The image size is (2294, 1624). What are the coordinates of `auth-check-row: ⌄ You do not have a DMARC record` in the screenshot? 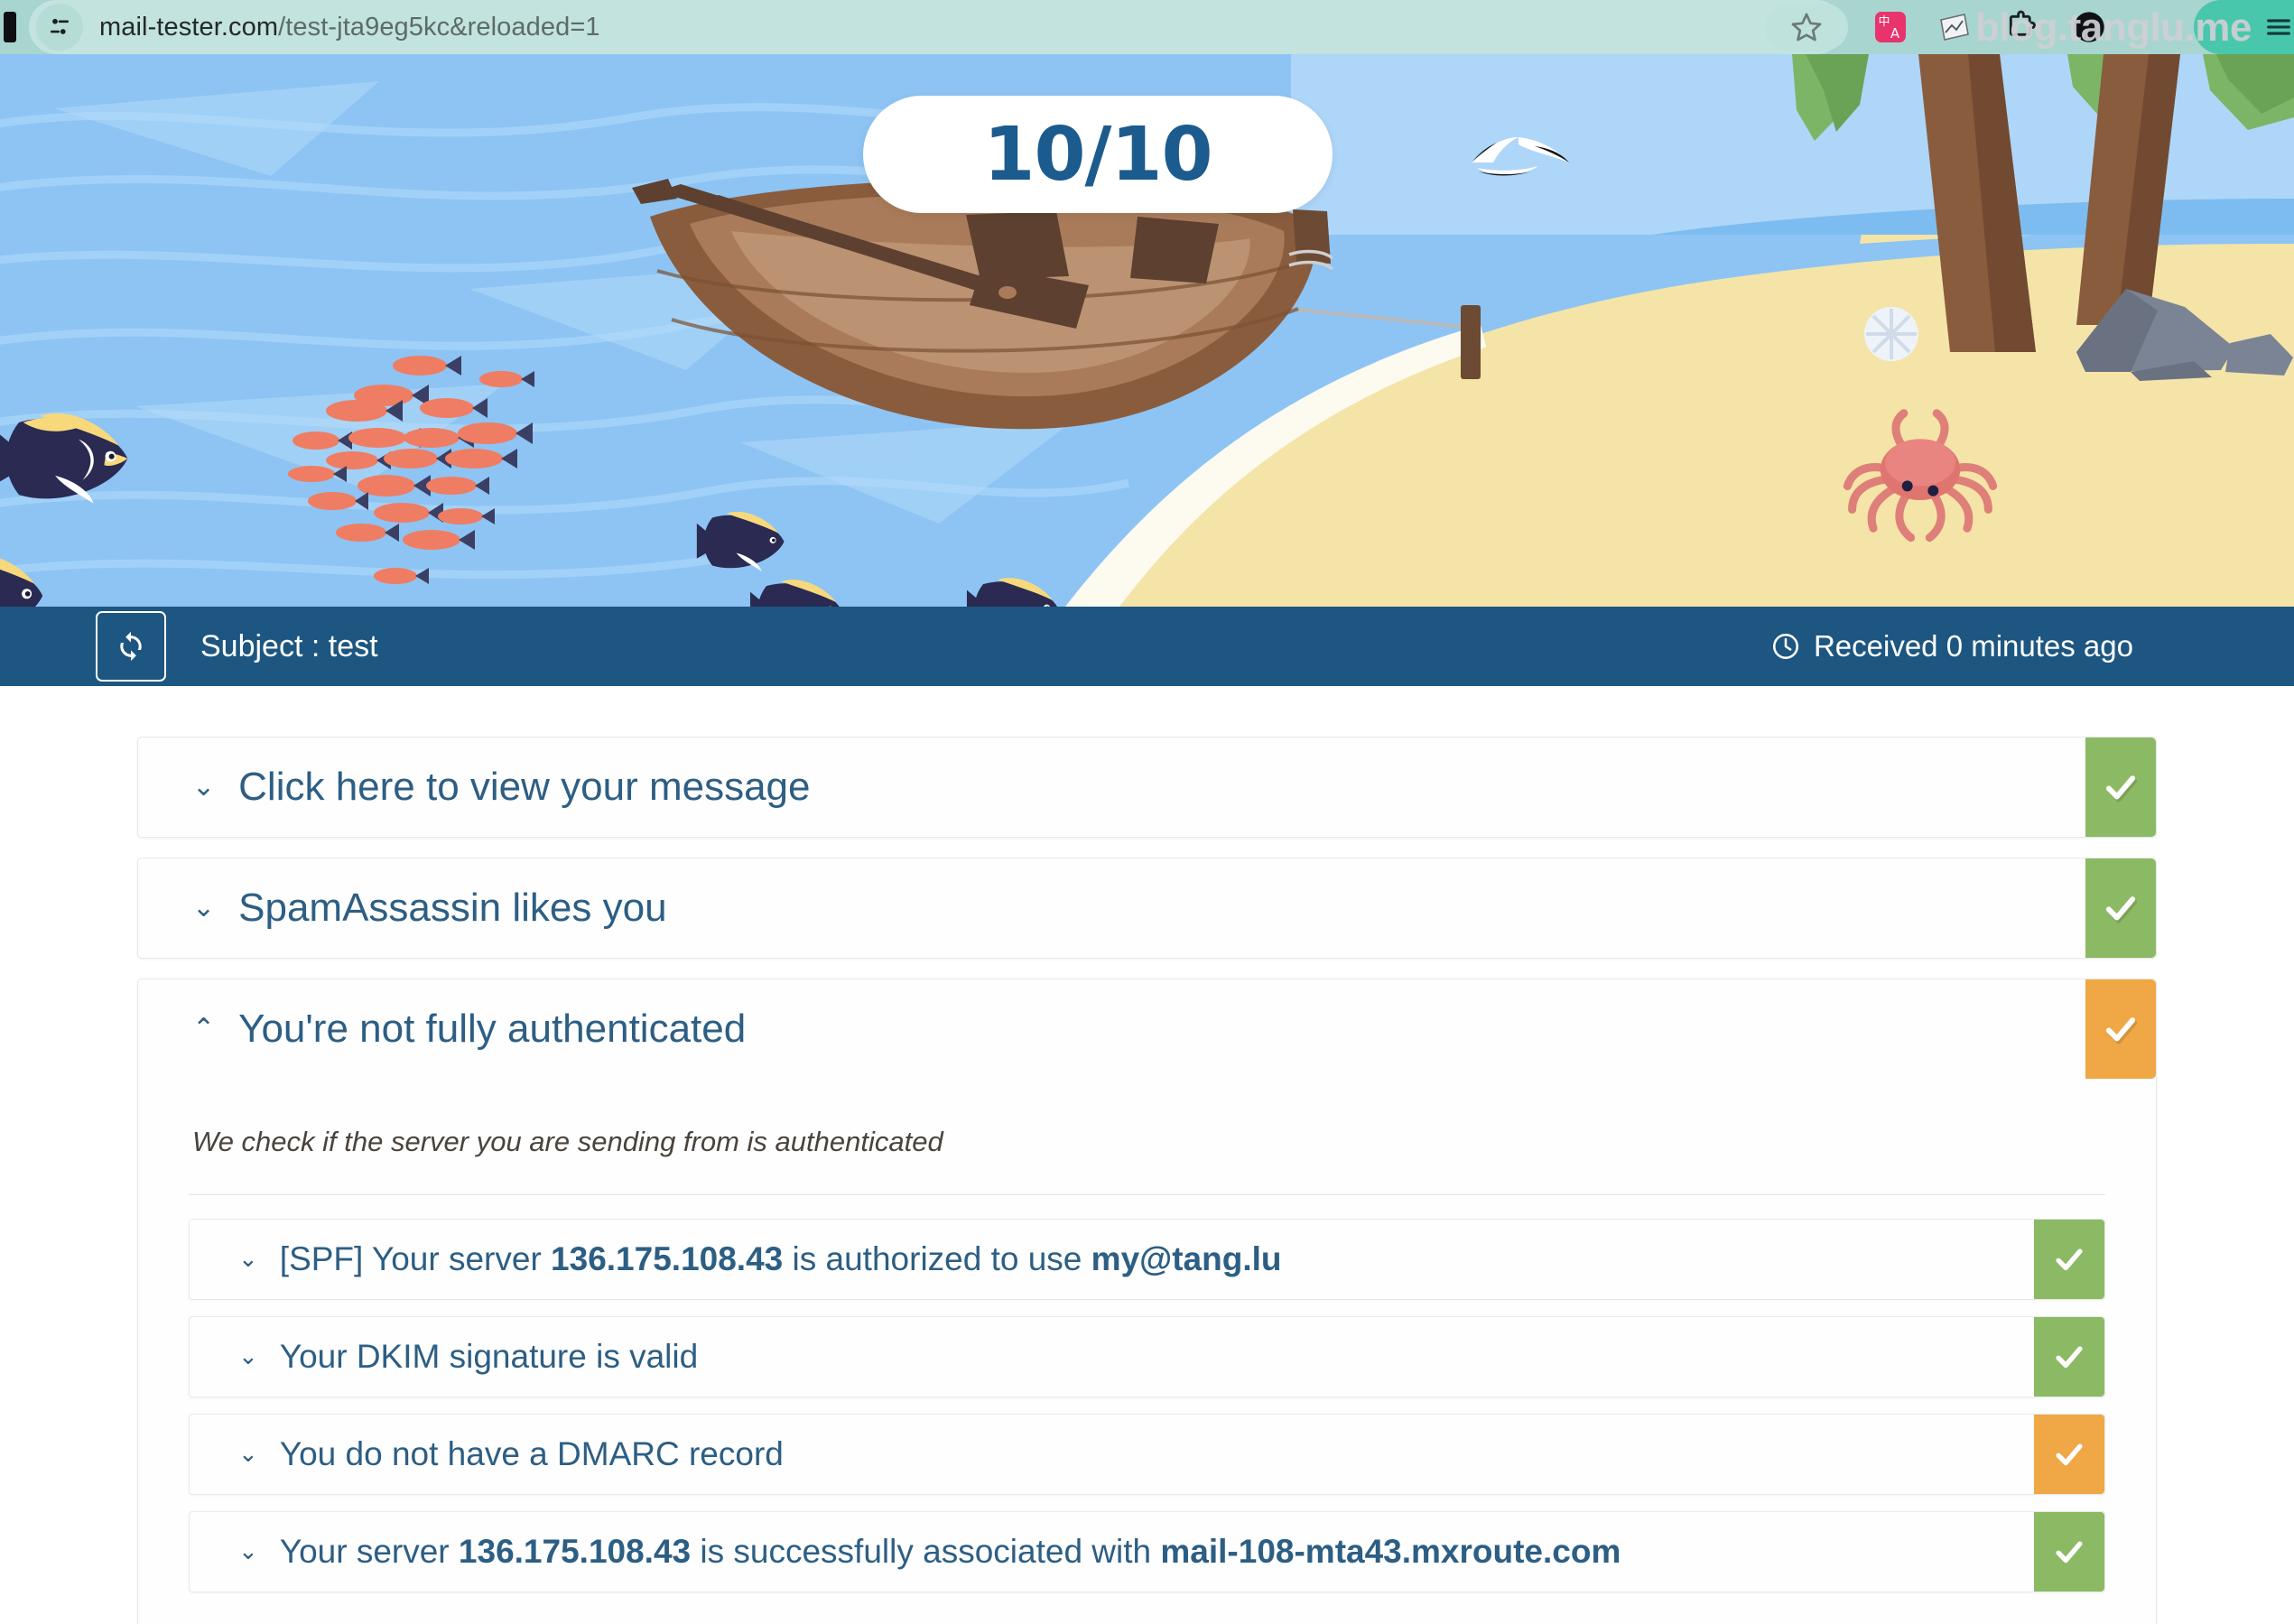 It's located at (1147, 1454).